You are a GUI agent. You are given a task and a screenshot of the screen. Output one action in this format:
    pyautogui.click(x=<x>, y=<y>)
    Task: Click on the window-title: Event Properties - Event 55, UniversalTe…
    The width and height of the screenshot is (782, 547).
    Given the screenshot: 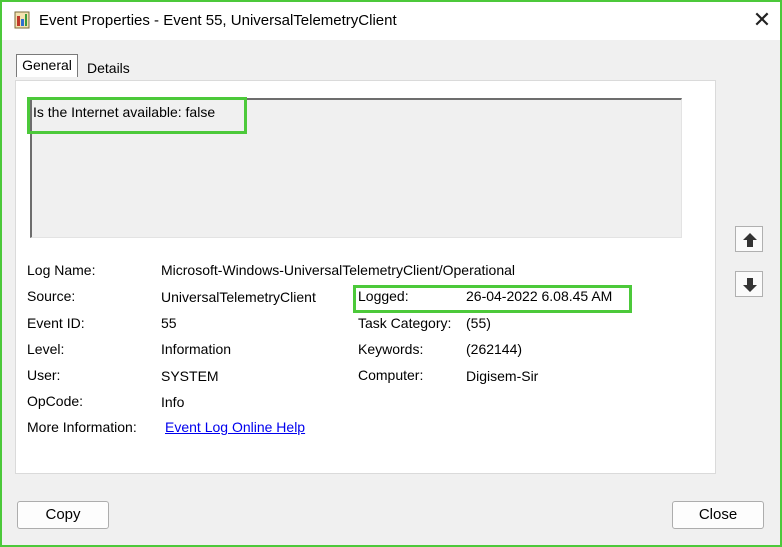 What is the action you would take?
    pyautogui.click(x=218, y=20)
    